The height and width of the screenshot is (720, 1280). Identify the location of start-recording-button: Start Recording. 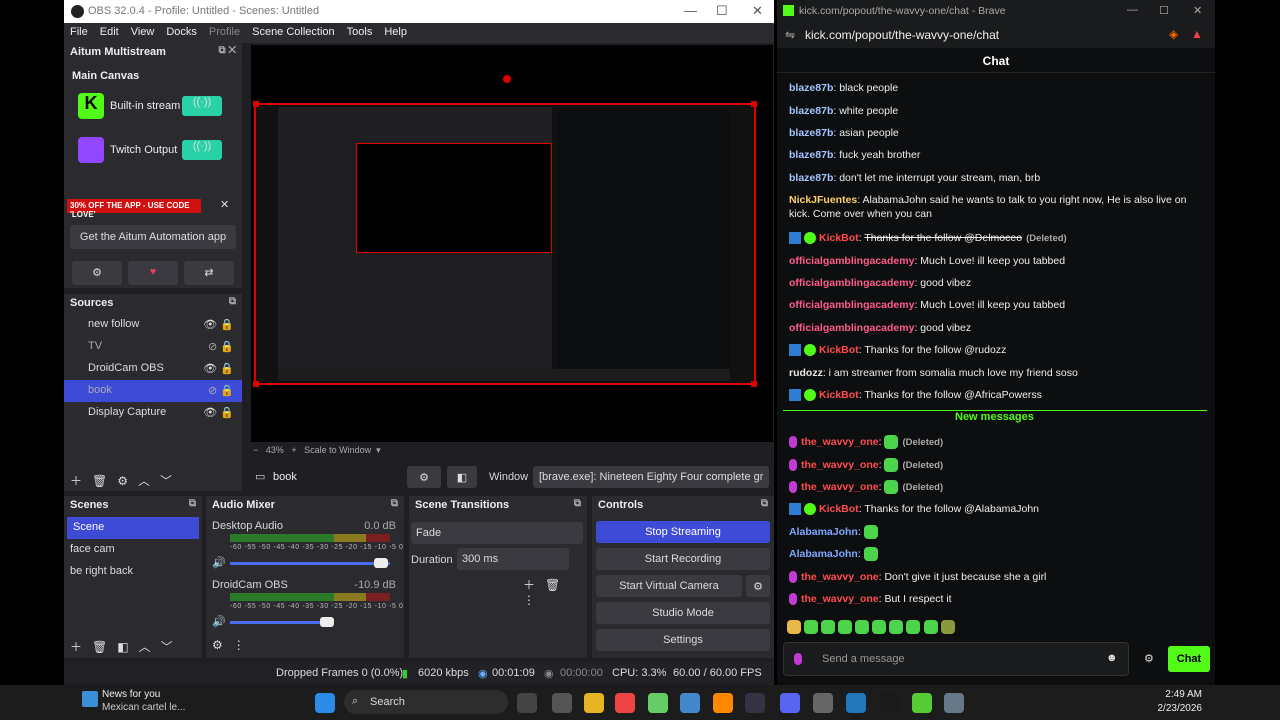
(683, 559).